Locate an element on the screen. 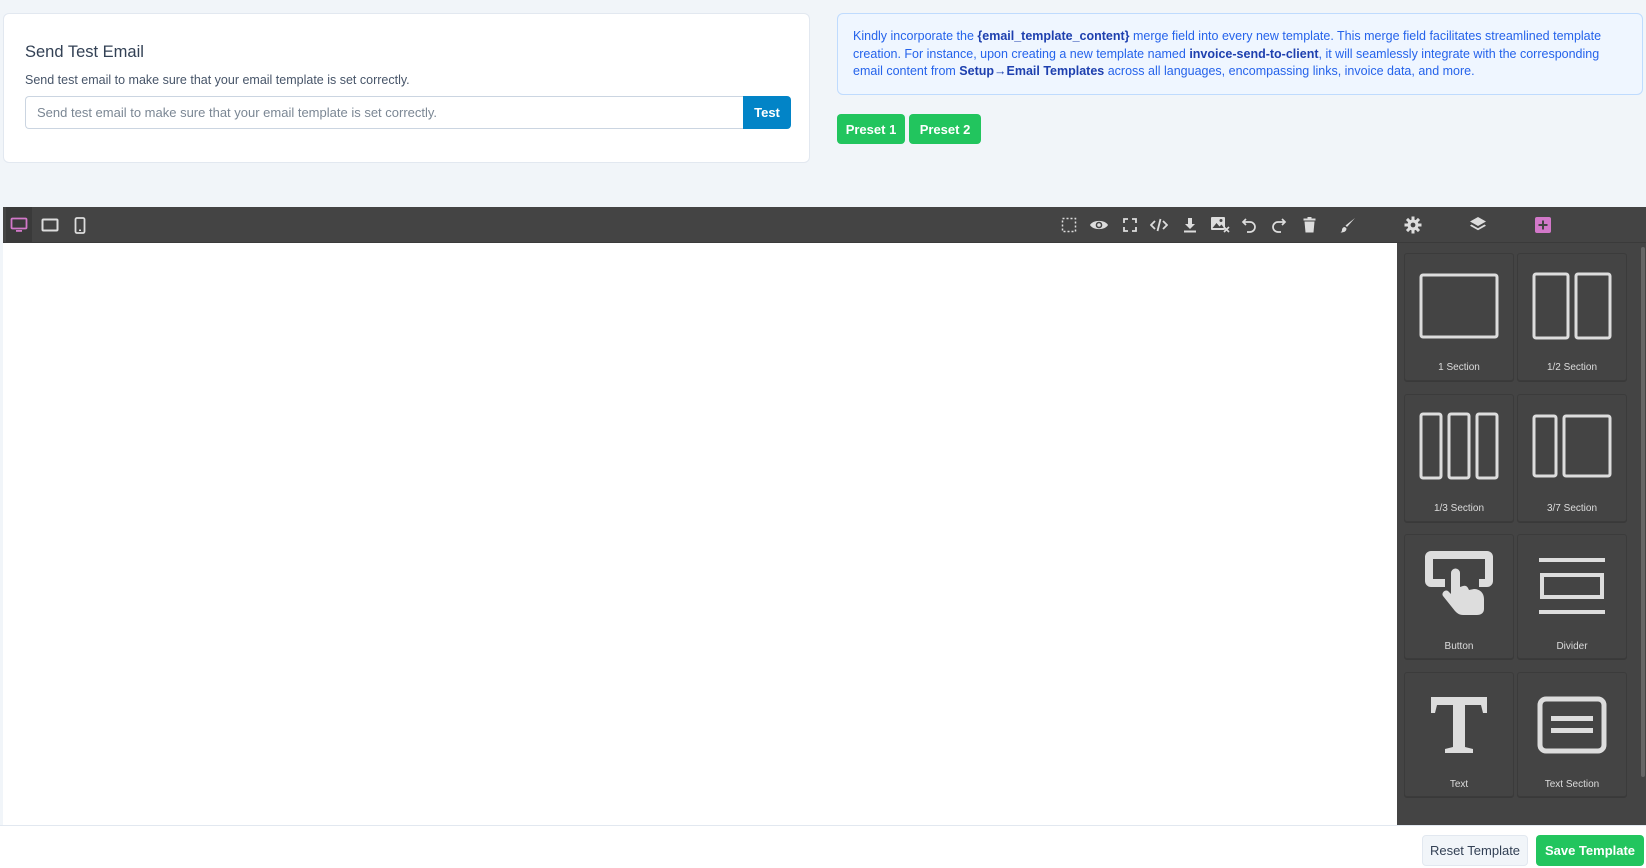 This screenshot has height=868, width=1646. tablet-icon is located at coordinates (50, 225).